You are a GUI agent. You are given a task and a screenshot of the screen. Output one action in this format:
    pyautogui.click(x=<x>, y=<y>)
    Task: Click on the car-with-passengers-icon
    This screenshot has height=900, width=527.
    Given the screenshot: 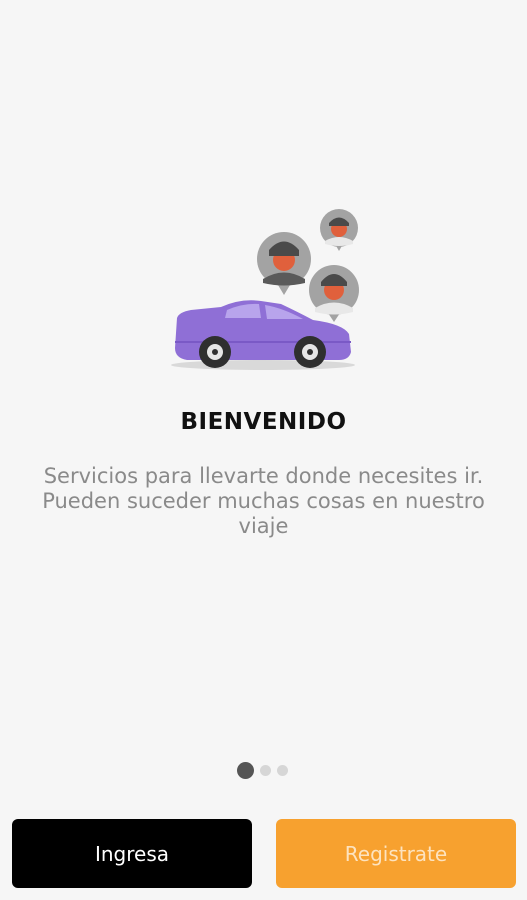 What is the action you would take?
    pyautogui.click(x=268, y=287)
    